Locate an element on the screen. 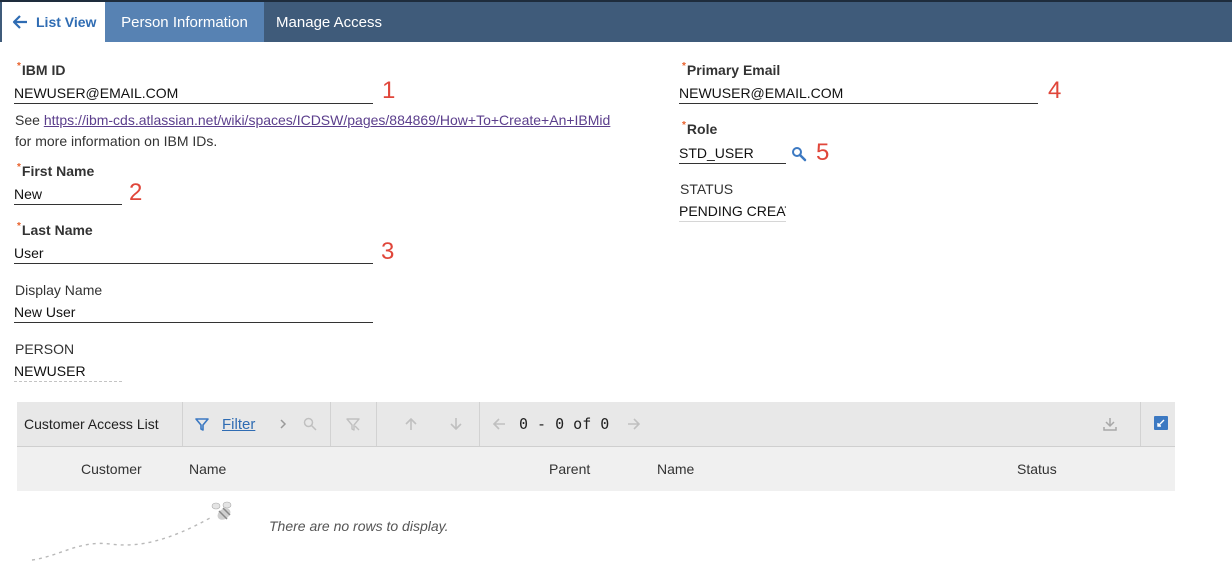 This screenshot has width=1232, height=564. arrow-down-icon is located at coordinates (456, 424).